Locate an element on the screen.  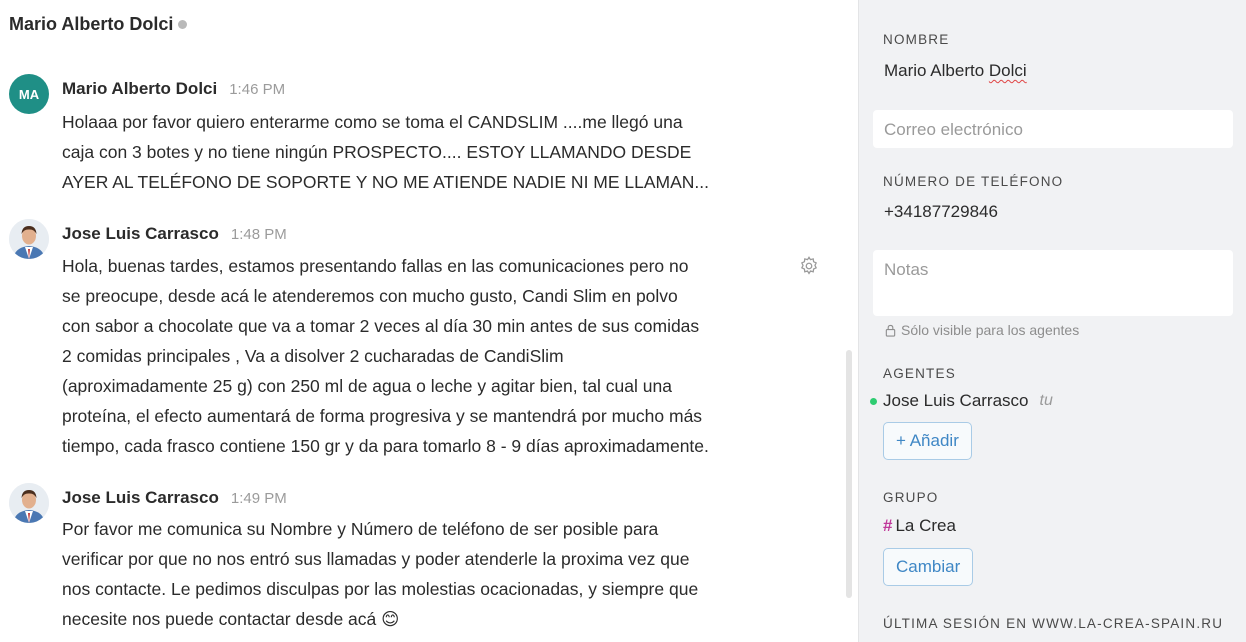
message-header: Mario Alberto Dolci 1:46 PM is located at coordinates (173, 89).